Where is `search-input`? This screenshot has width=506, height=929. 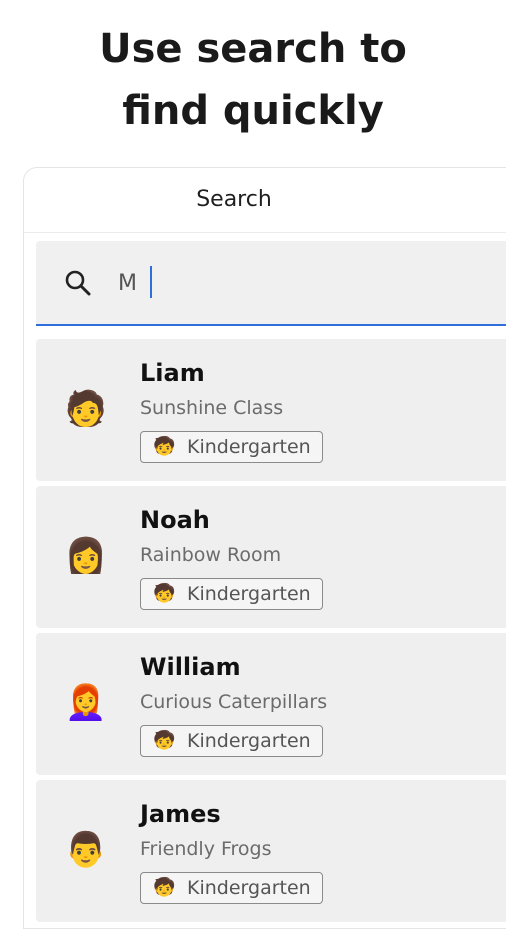 search-input is located at coordinates (308, 283).